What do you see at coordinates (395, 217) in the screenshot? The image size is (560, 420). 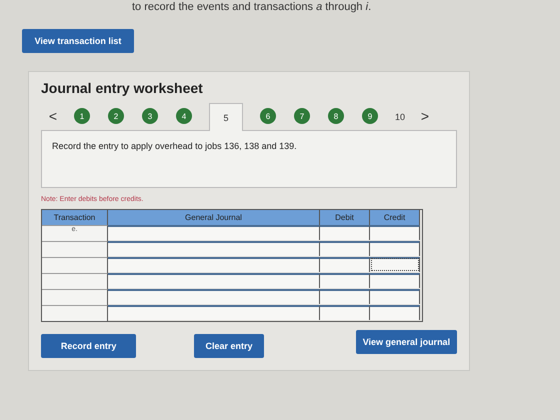 I see `column-header: Credit` at bounding box center [395, 217].